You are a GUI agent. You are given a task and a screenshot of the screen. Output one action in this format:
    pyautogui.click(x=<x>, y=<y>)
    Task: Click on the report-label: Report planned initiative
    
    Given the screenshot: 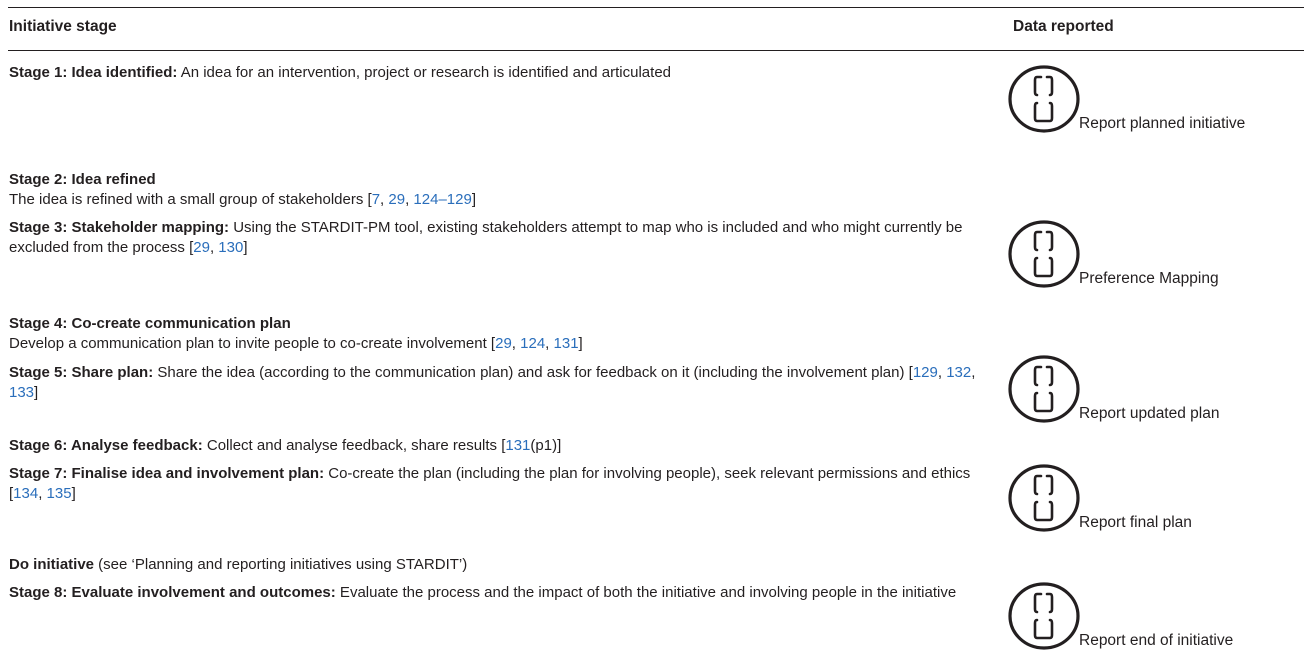 What is the action you would take?
    pyautogui.click(x=1162, y=123)
    